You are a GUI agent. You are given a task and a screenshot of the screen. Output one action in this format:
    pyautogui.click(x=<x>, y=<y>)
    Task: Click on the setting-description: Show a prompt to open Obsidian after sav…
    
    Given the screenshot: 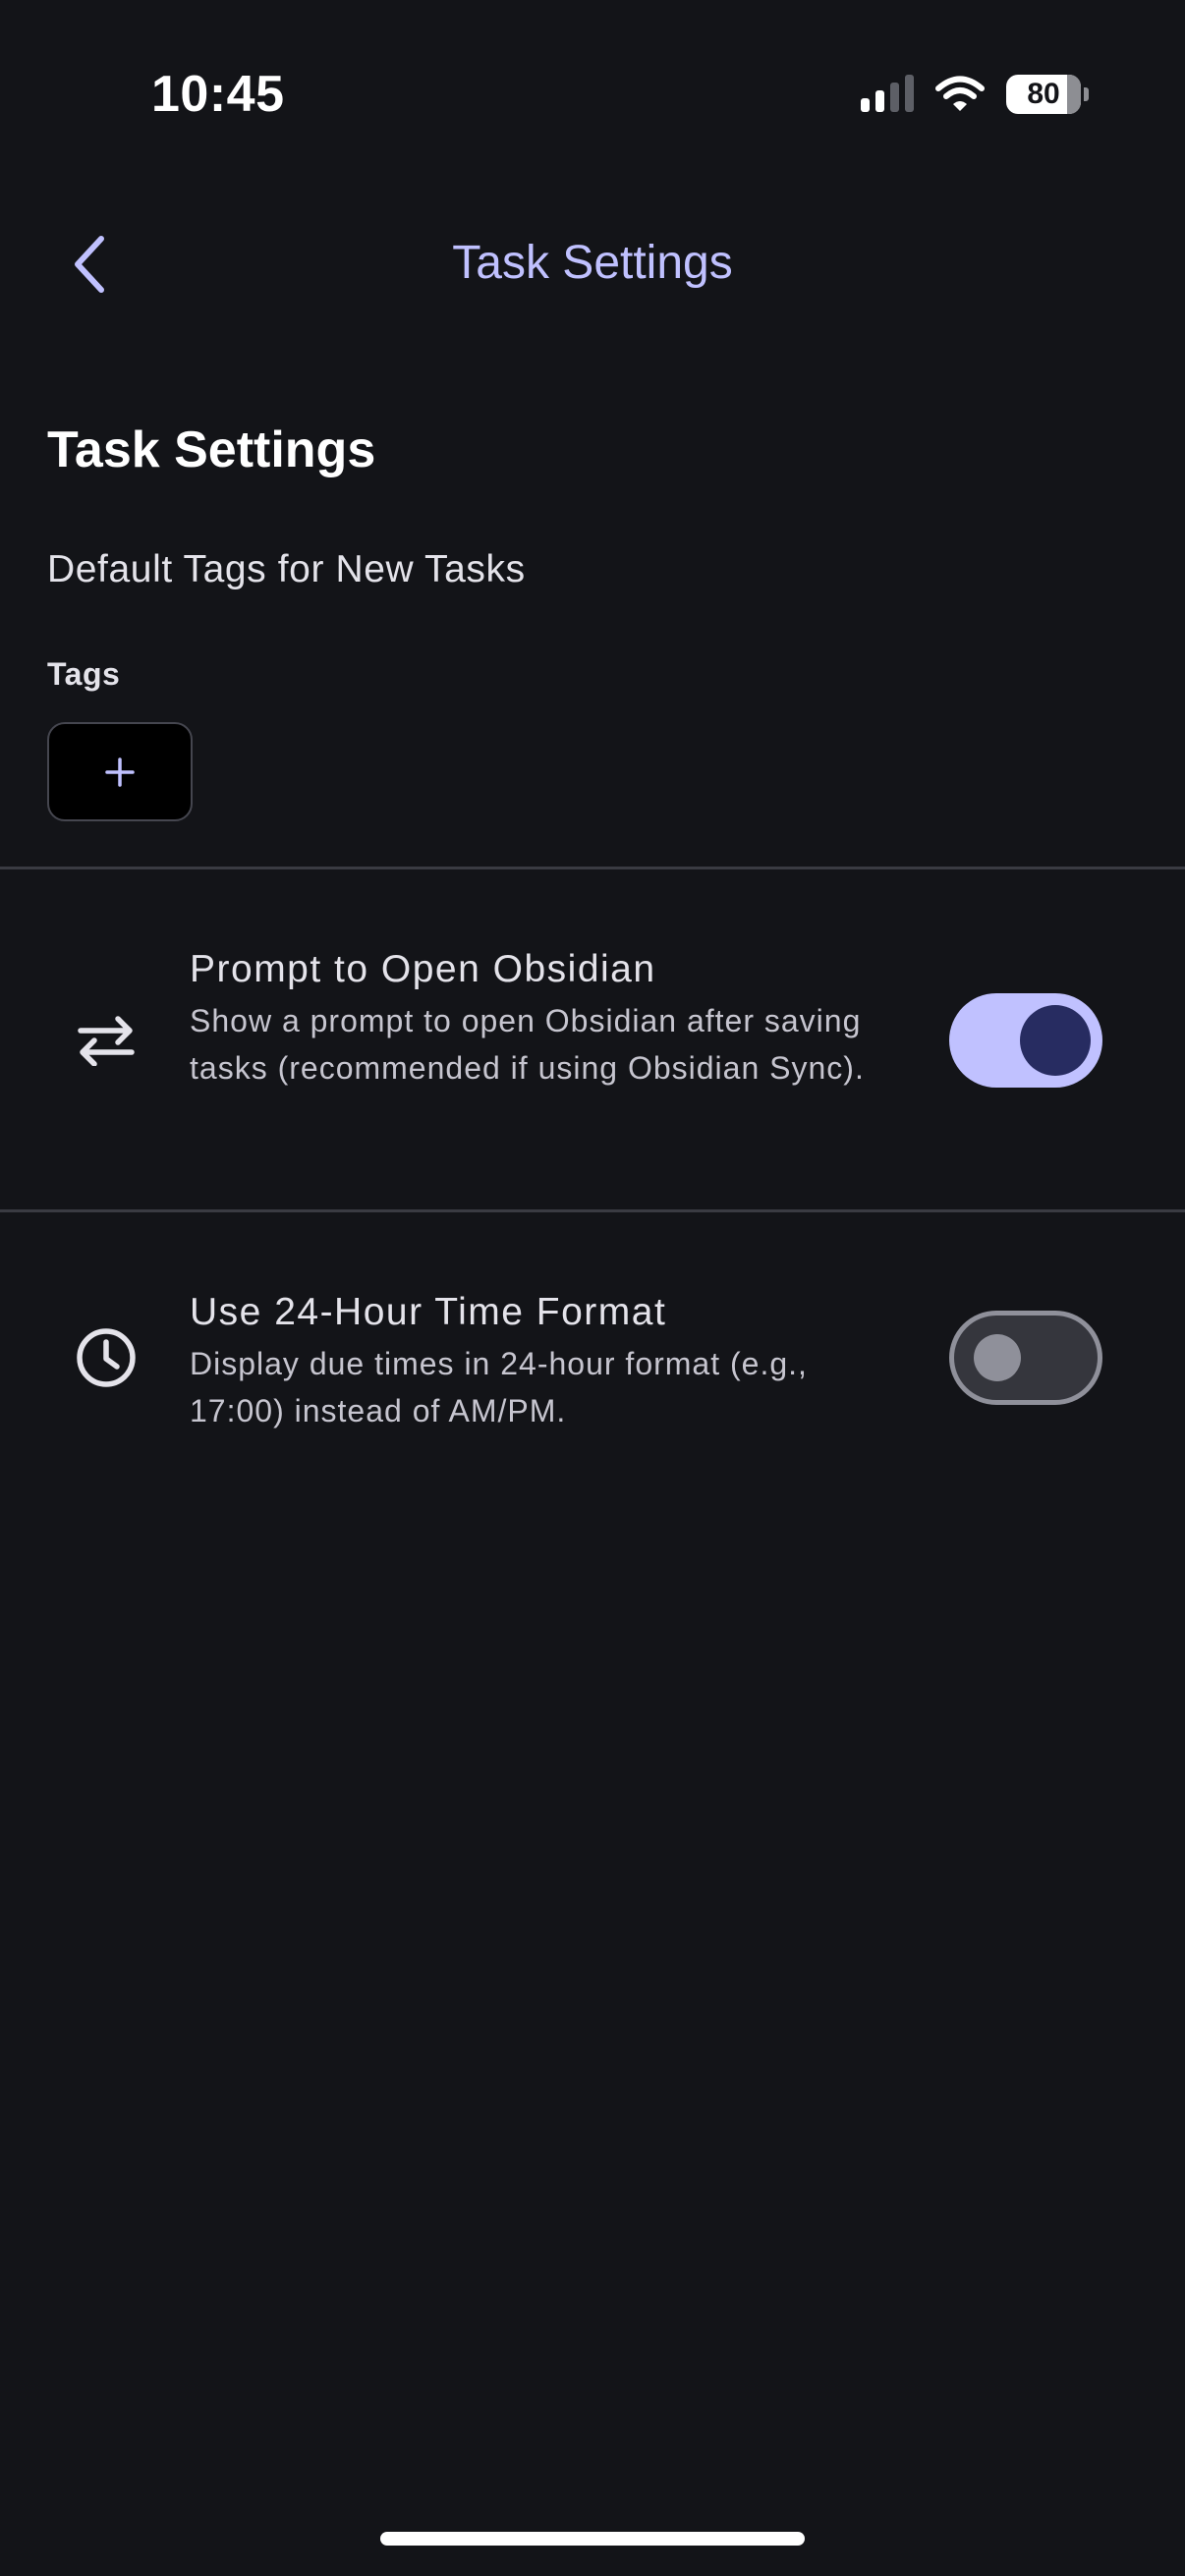 What is the action you would take?
    pyautogui.click(x=528, y=1044)
    